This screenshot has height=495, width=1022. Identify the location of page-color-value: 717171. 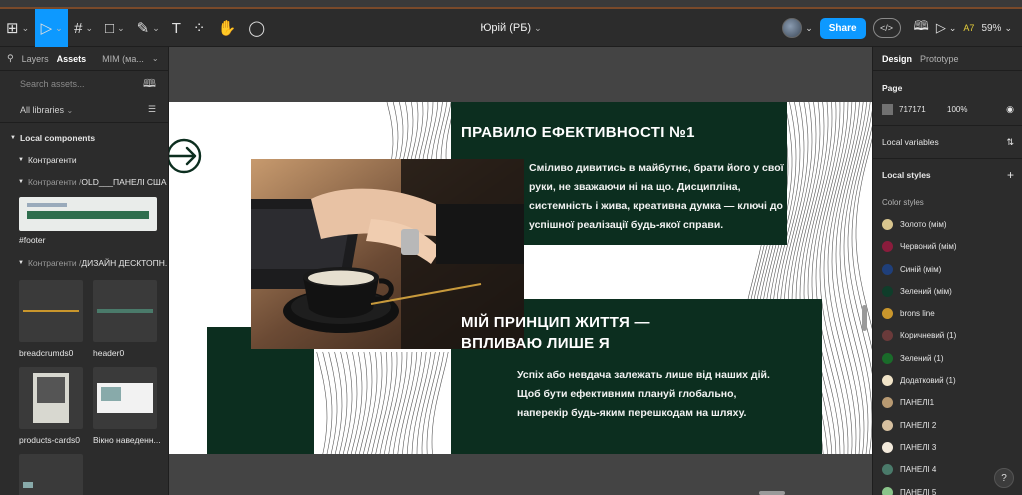
(923, 109).